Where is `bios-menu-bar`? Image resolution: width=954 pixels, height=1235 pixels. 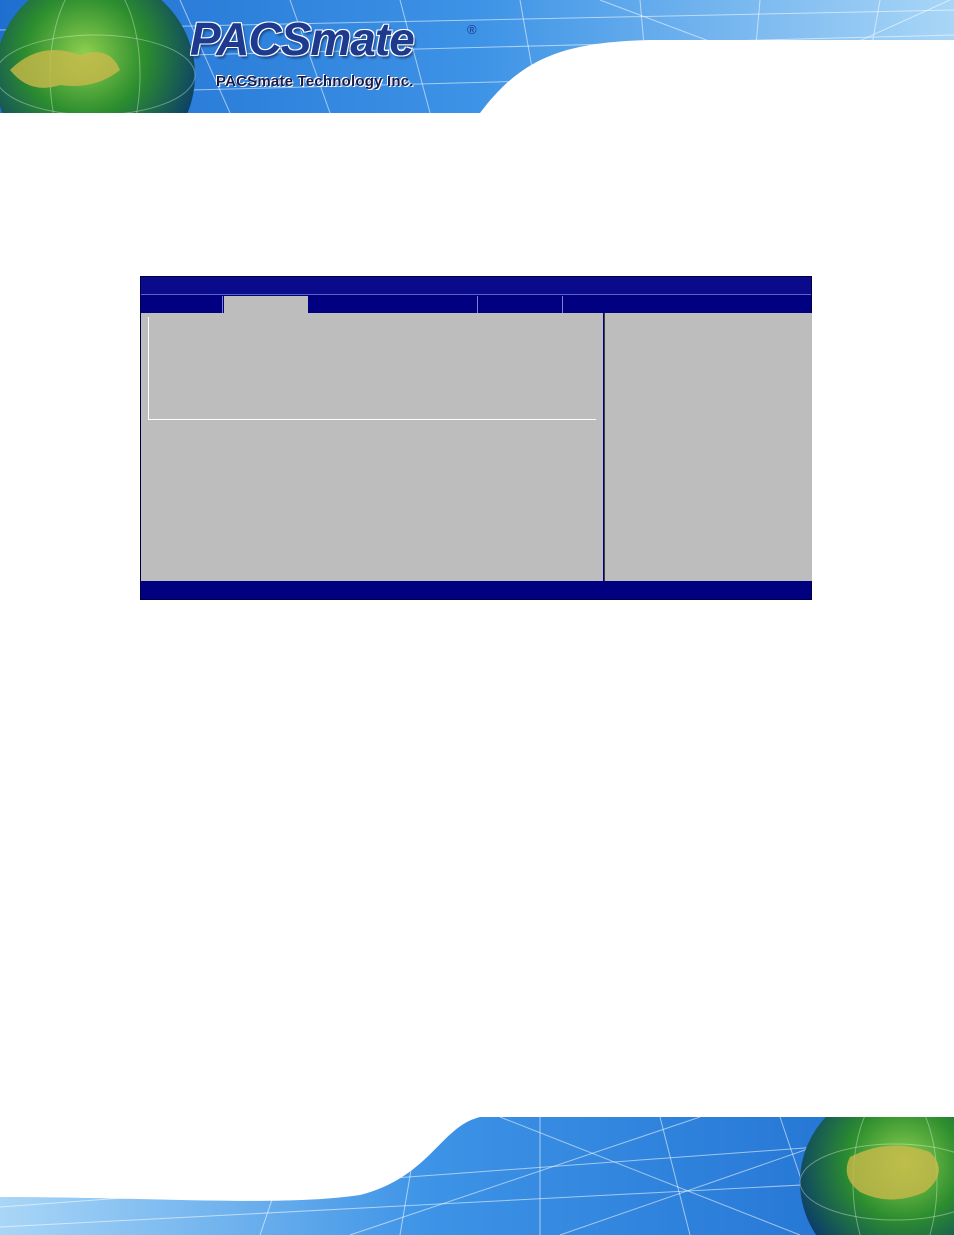 bios-menu-bar is located at coordinates (476, 304).